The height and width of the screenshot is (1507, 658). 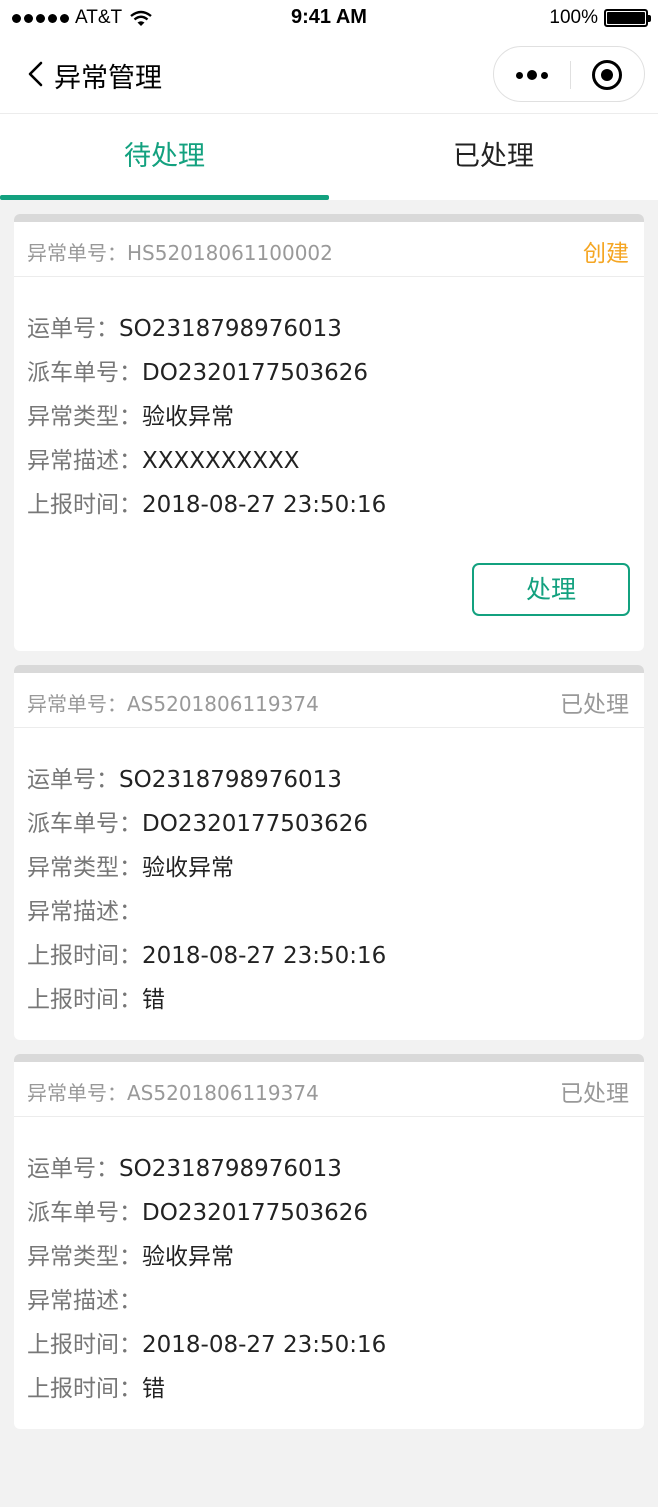 I want to click on exception-order-no: 异常单号：HS52018061100002, so click(x=180, y=251).